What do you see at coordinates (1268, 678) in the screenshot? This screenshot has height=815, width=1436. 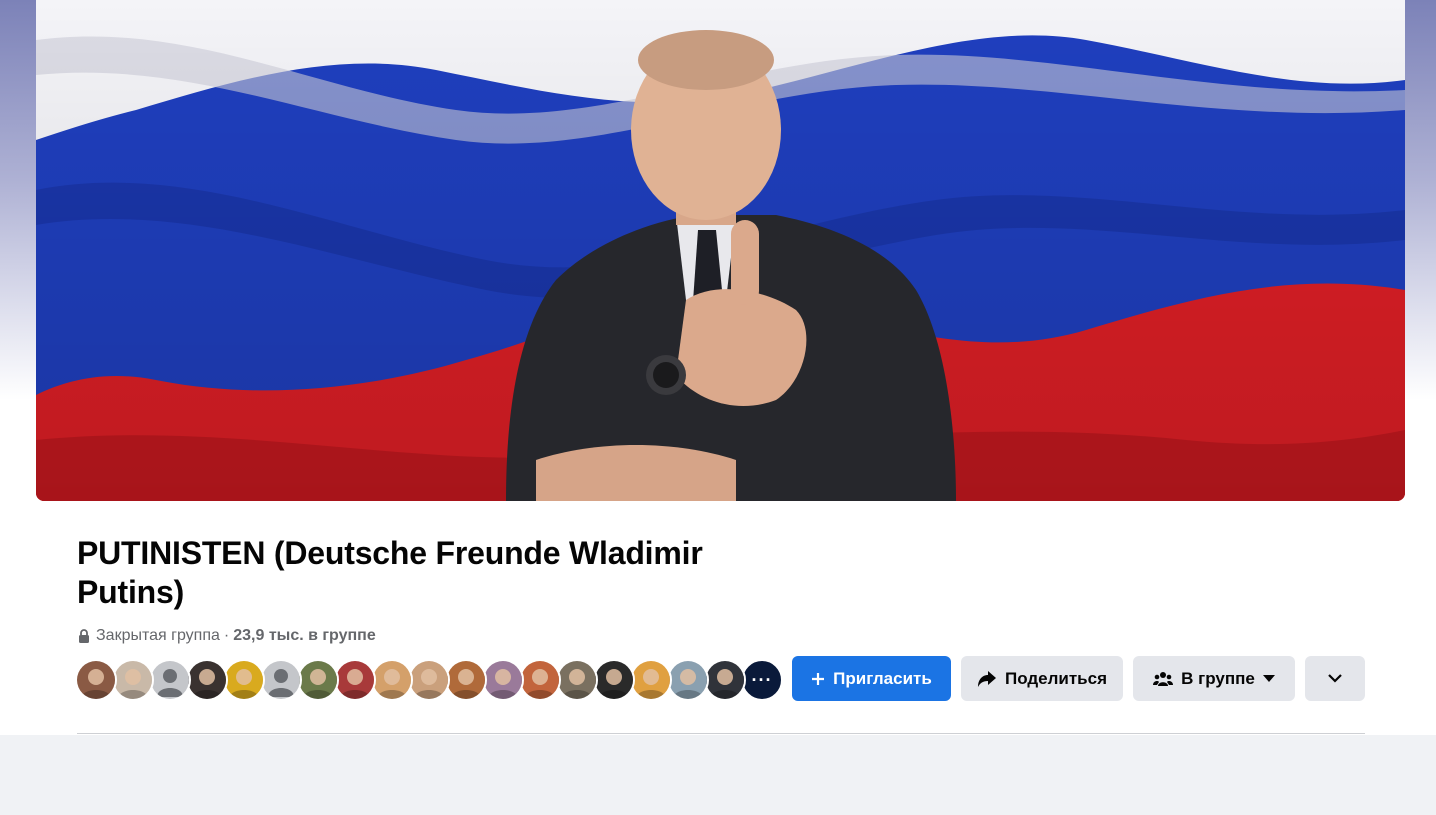 I see `caret-down-icon` at bounding box center [1268, 678].